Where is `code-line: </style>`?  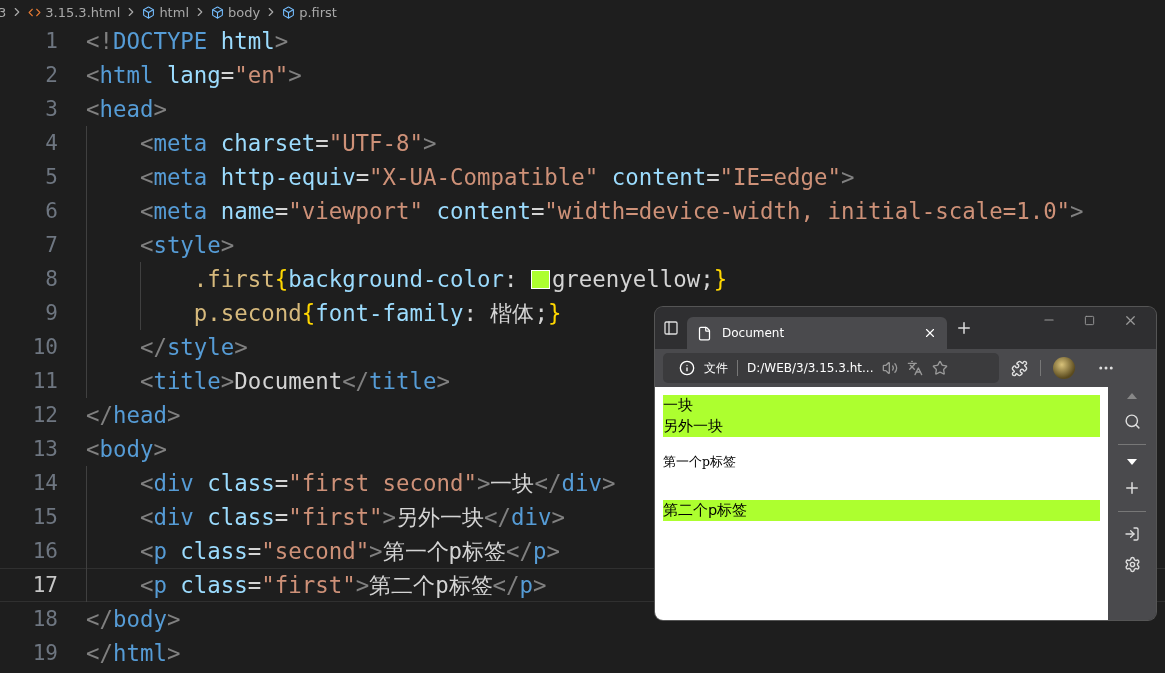 code-line: </style> is located at coordinates (167, 347).